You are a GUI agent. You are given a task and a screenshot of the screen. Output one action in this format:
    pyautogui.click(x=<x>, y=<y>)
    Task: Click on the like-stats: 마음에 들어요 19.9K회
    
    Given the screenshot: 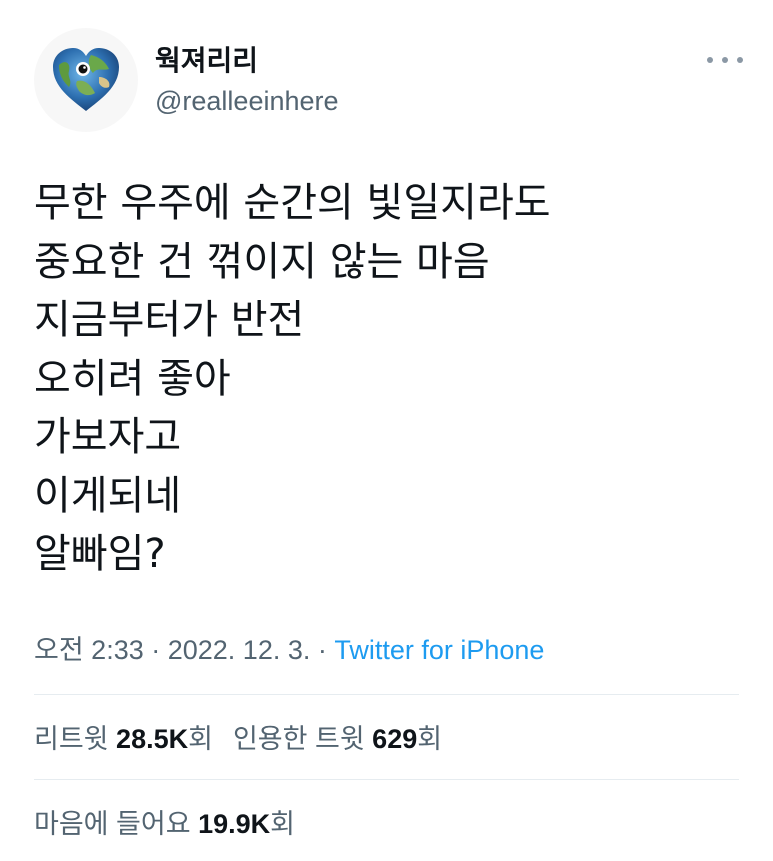 What is the action you would take?
    pyautogui.click(x=164, y=824)
    